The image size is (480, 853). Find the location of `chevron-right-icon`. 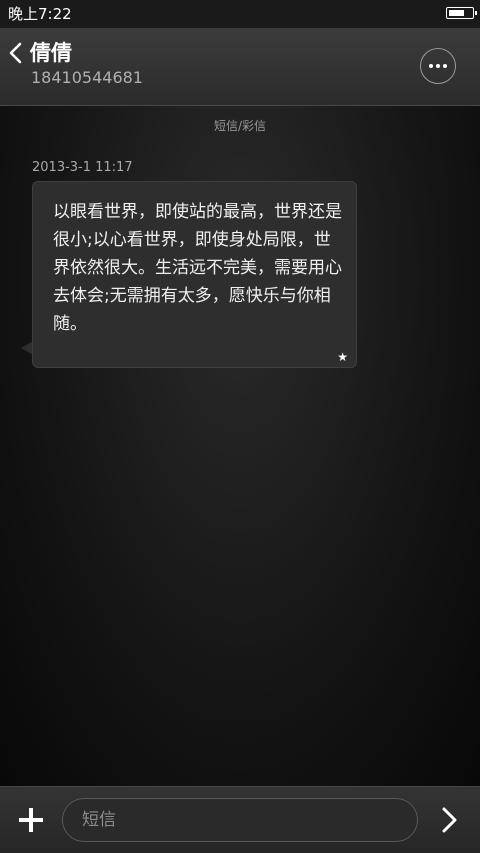

chevron-right-icon is located at coordinates (449, 820).